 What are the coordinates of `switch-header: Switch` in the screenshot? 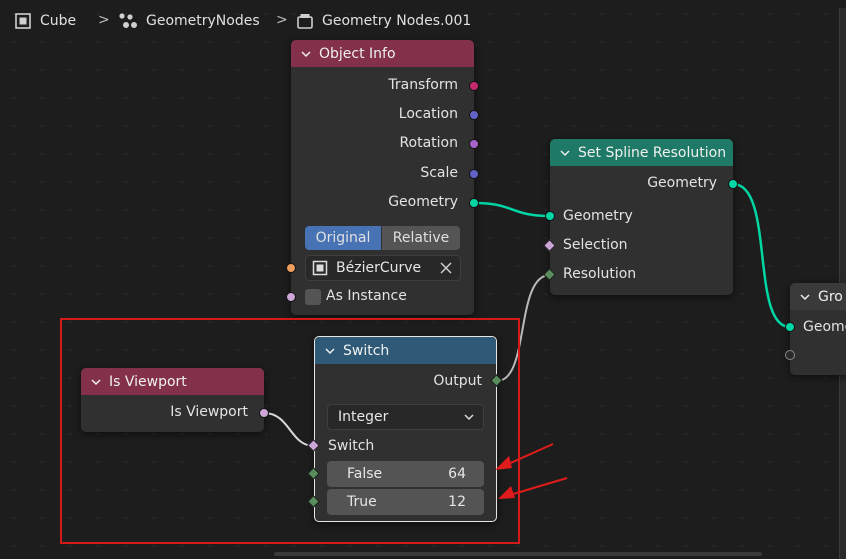 It's located at (405, 350).